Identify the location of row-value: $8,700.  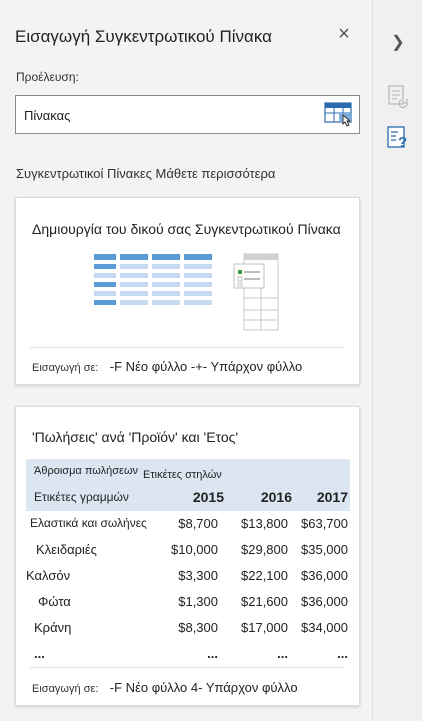
(198, 523).